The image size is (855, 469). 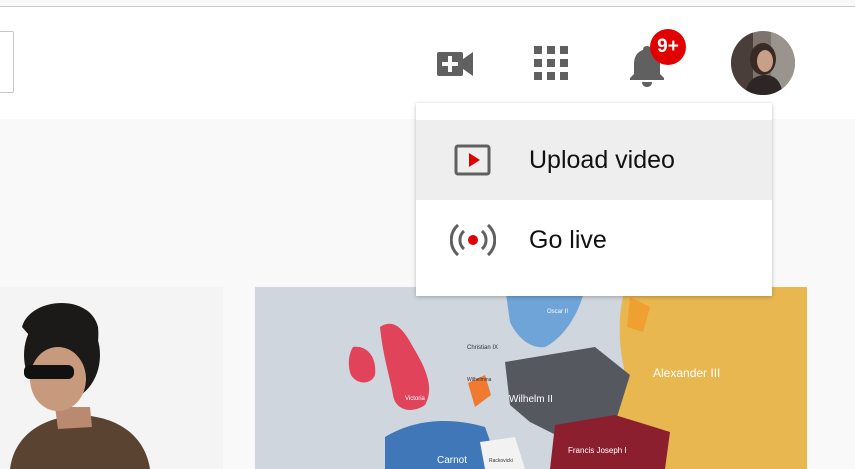 I want to click on go-live-label: Go live, so click(x=568, y=239).